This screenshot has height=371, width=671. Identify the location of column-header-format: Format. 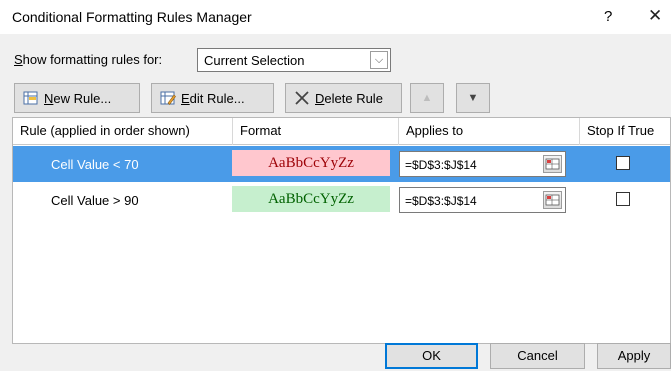
(315, 131).